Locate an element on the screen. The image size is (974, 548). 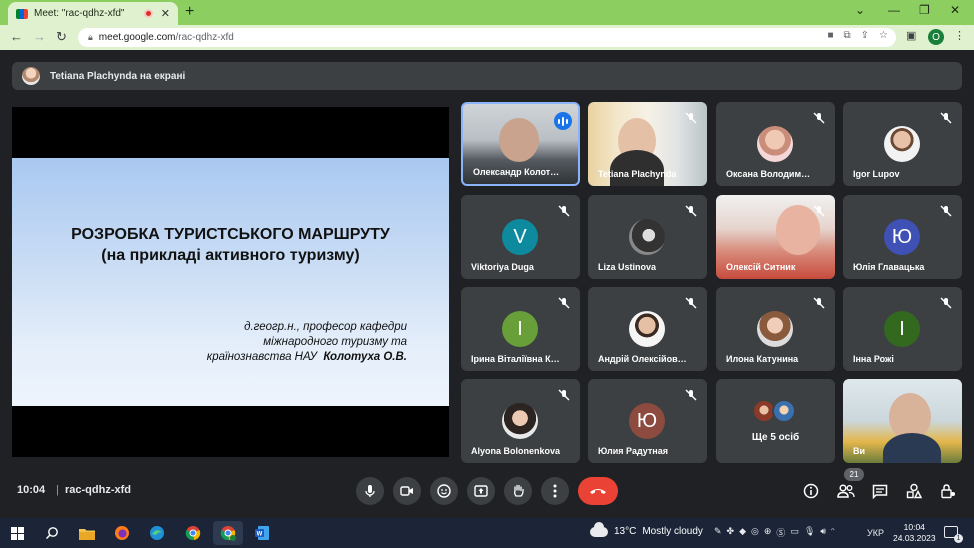
recording-indicator-icon is located at coordinates (148, 13).